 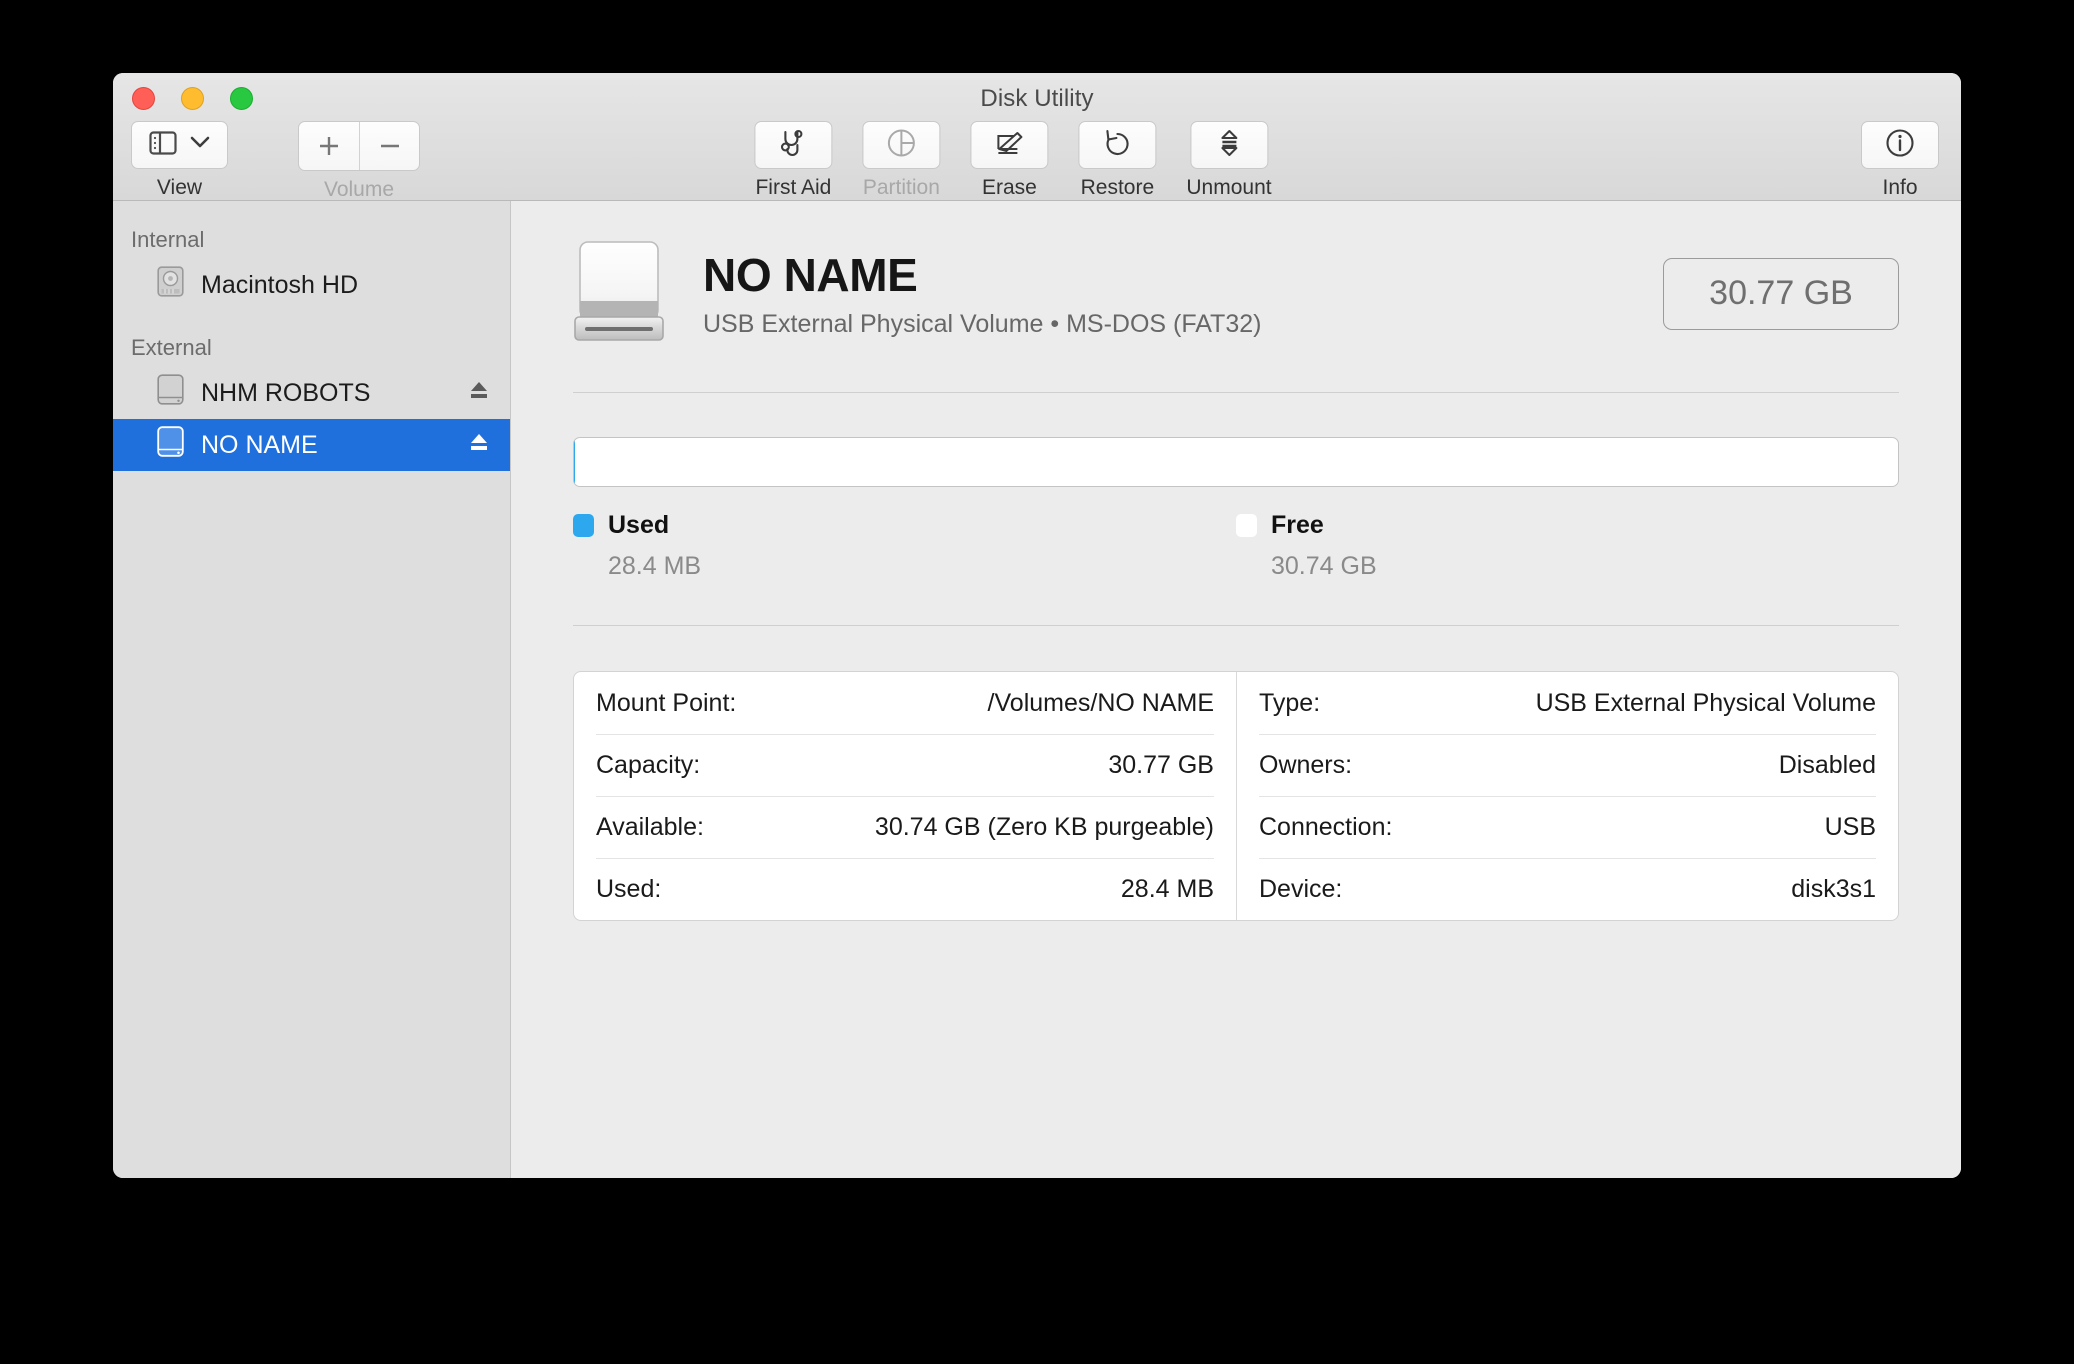 I want to click on info-button, so click(x=1900, y=145).